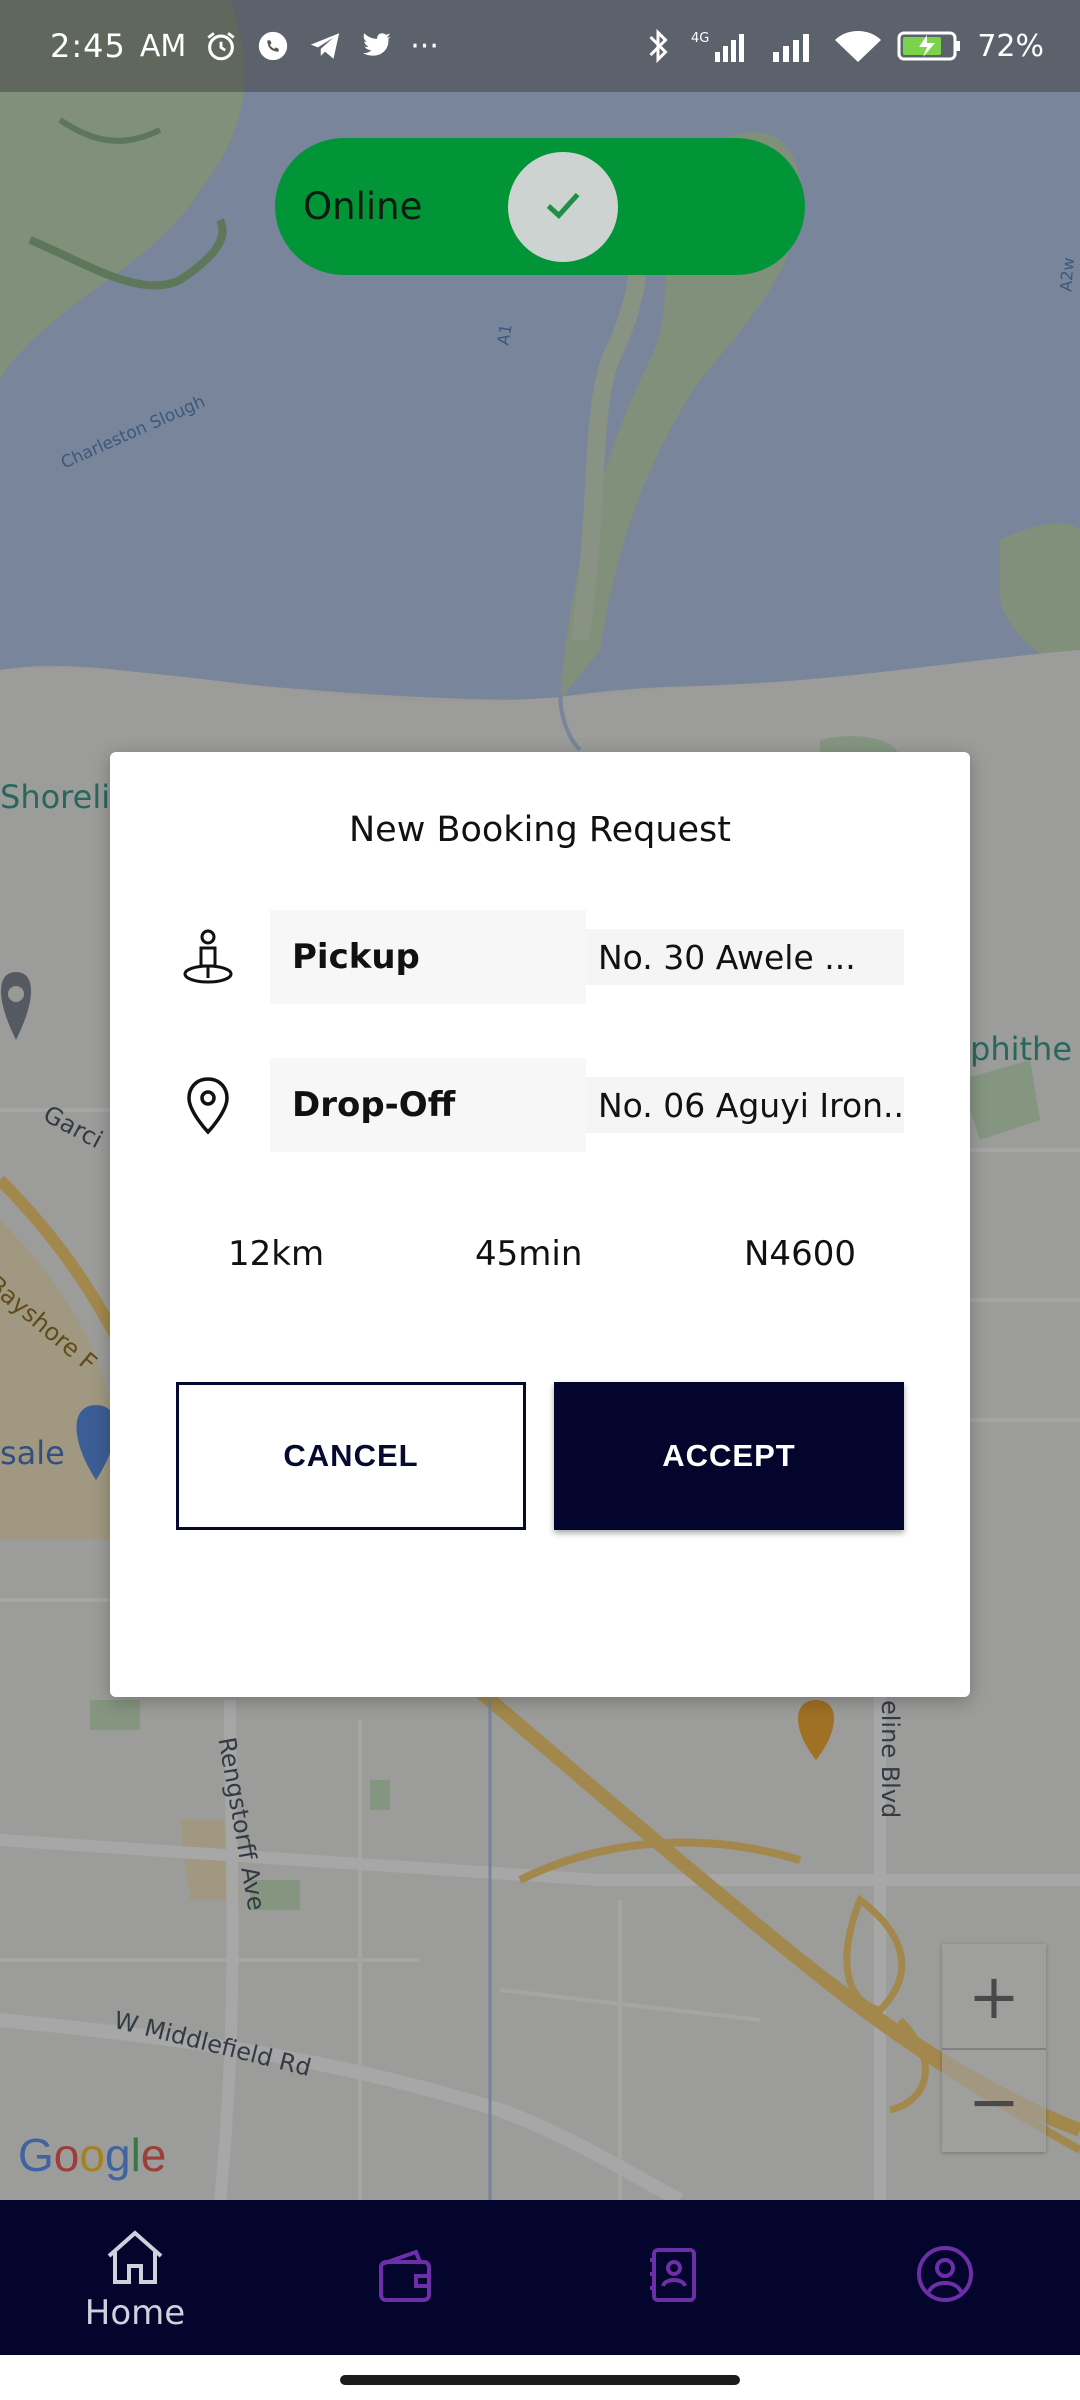  What do you see at coordinates (208, 958) in the screenshot?
I see `pickup-person-icon` at bounding box center [208, 958].